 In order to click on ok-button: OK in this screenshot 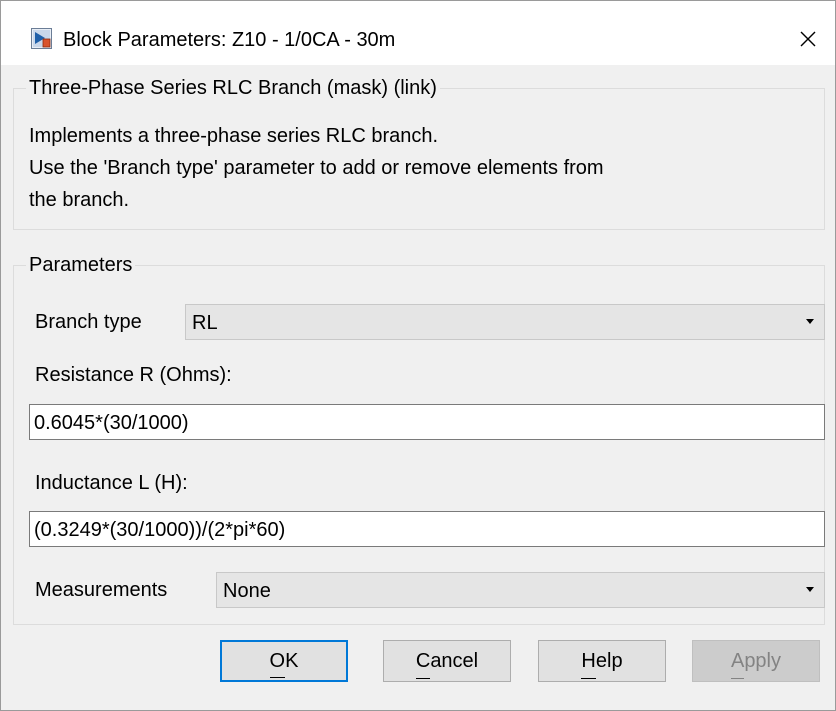, I will do `click(284, 661)`.